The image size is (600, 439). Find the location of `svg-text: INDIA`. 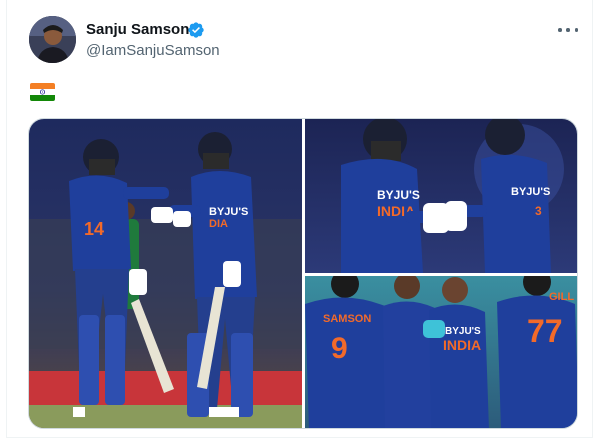

svg-text: INDIA is located at coordinates (462, 345).